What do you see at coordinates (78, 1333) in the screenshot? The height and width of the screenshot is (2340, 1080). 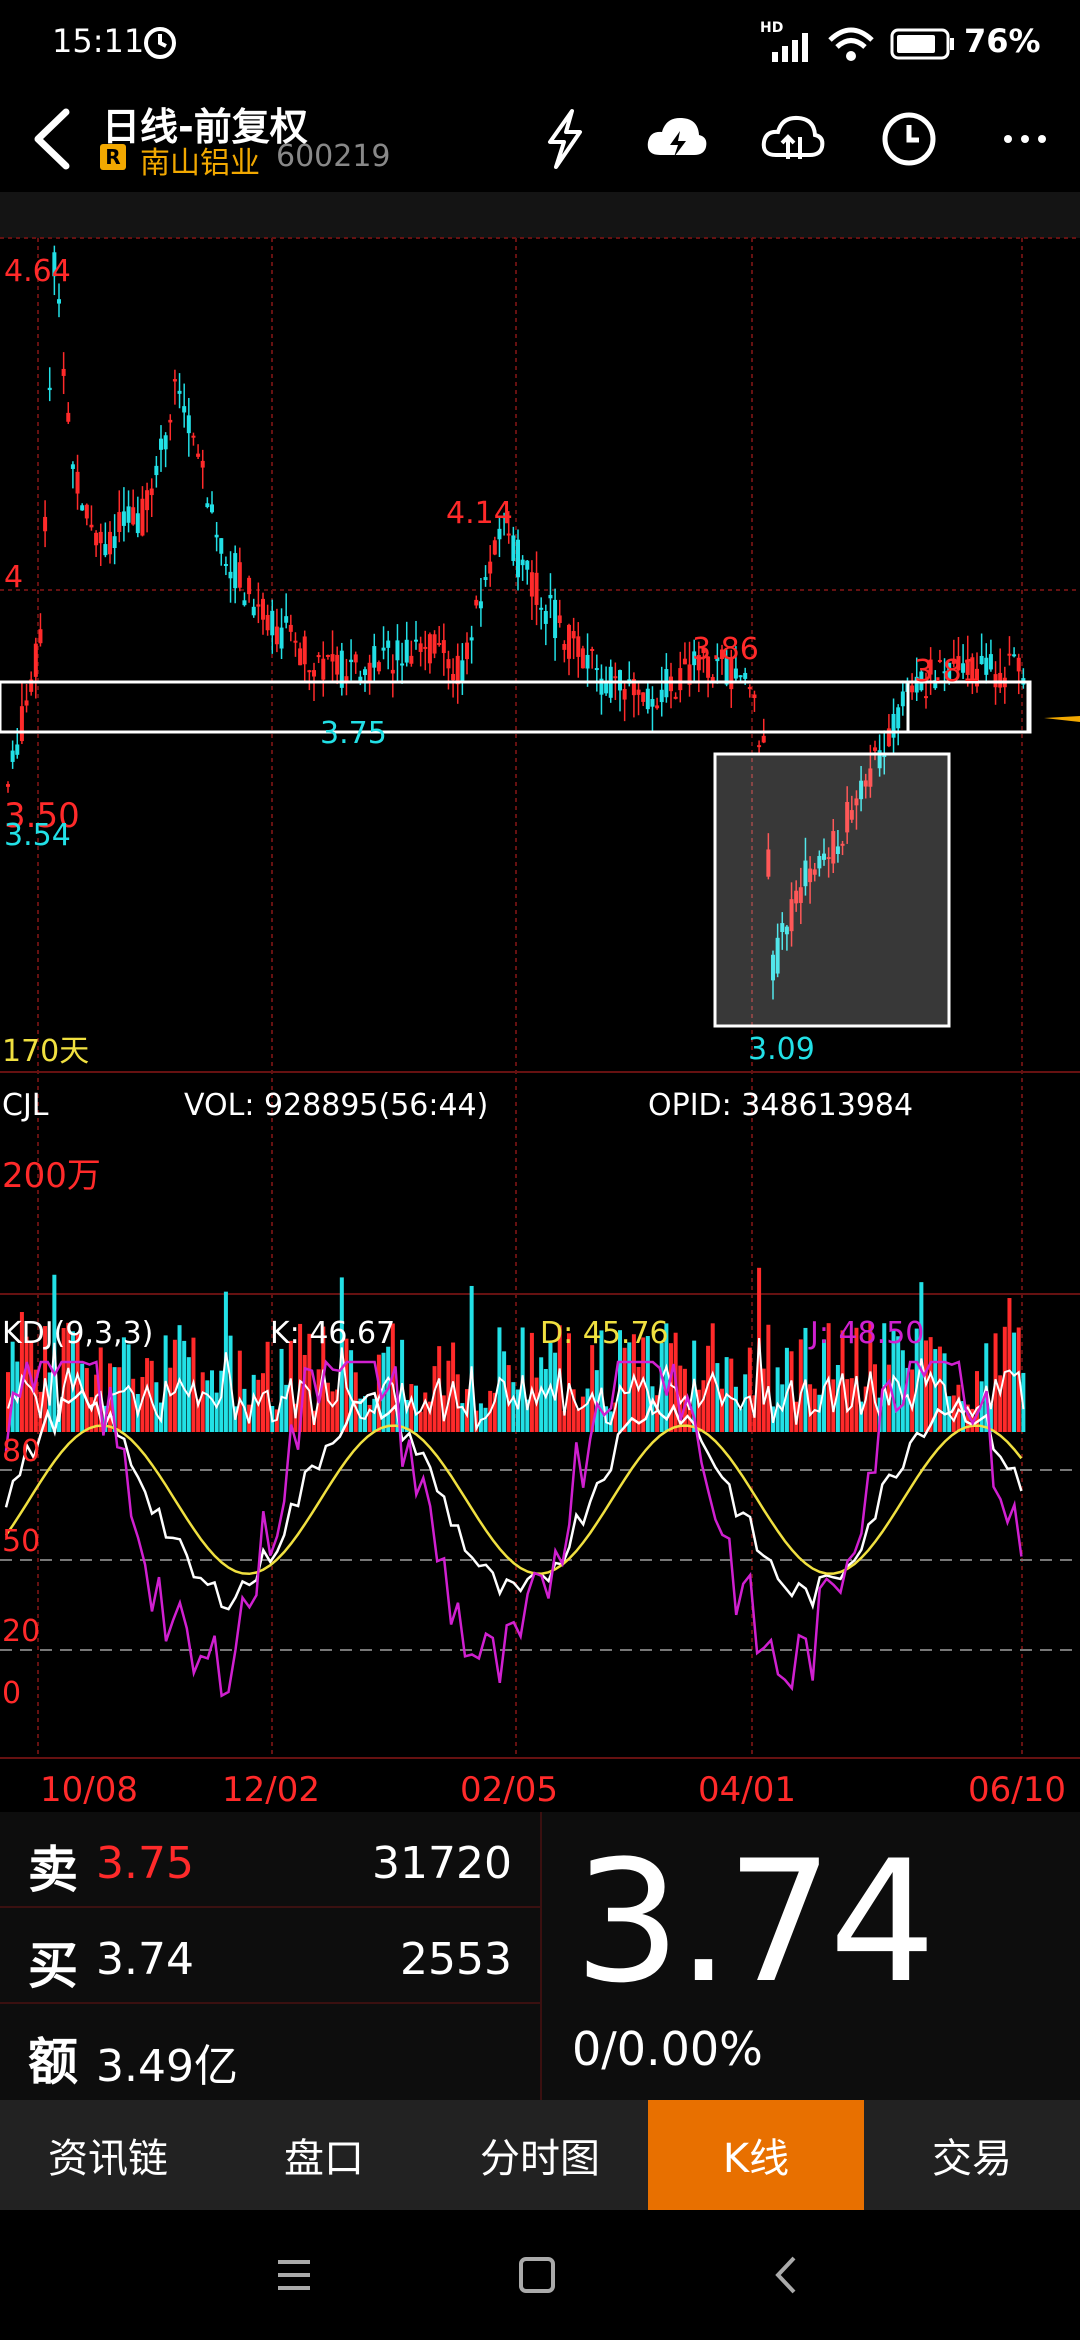 I see `kdj-panel-name: KDJ(9,3,3)` at bounding box center [78, 1333].